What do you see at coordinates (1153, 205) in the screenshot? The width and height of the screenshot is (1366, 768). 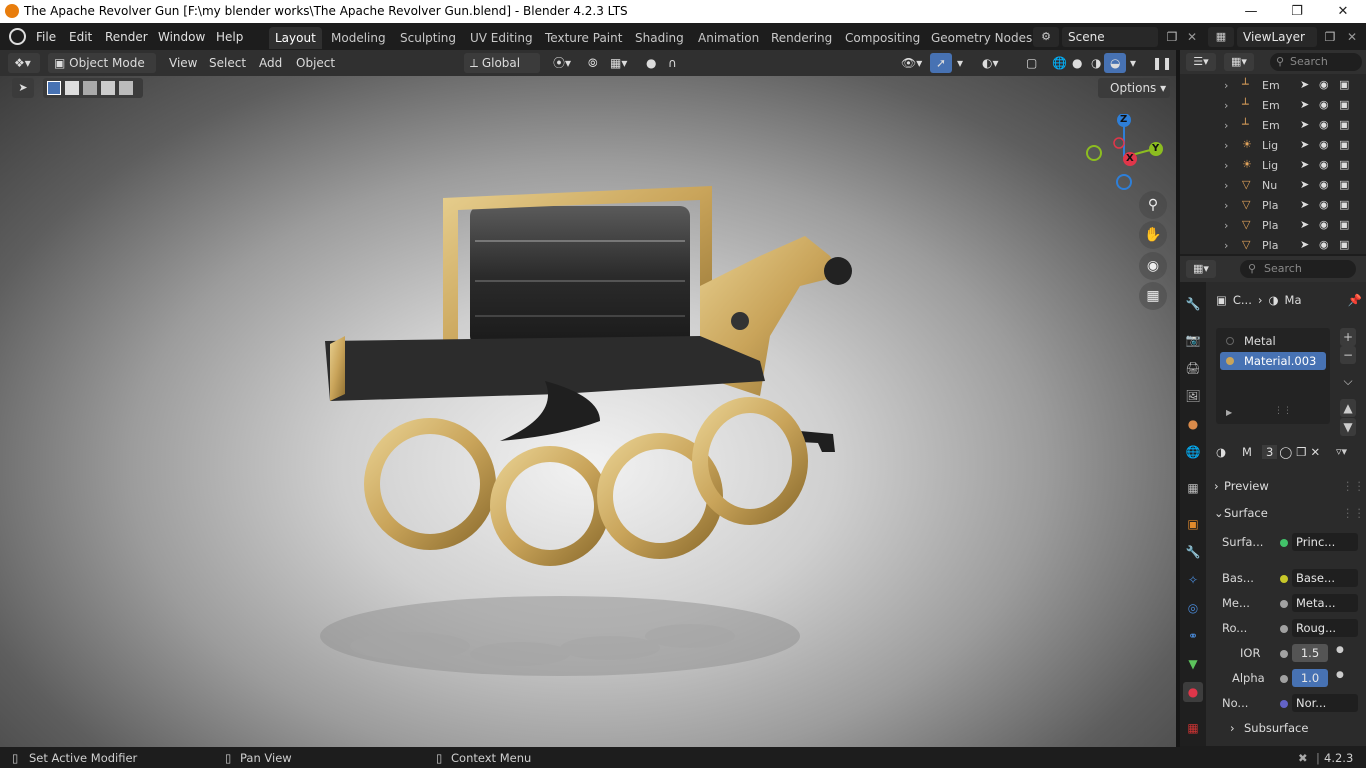 I see `zoom-icon: ⚲` at bounding box center [1153, 205].